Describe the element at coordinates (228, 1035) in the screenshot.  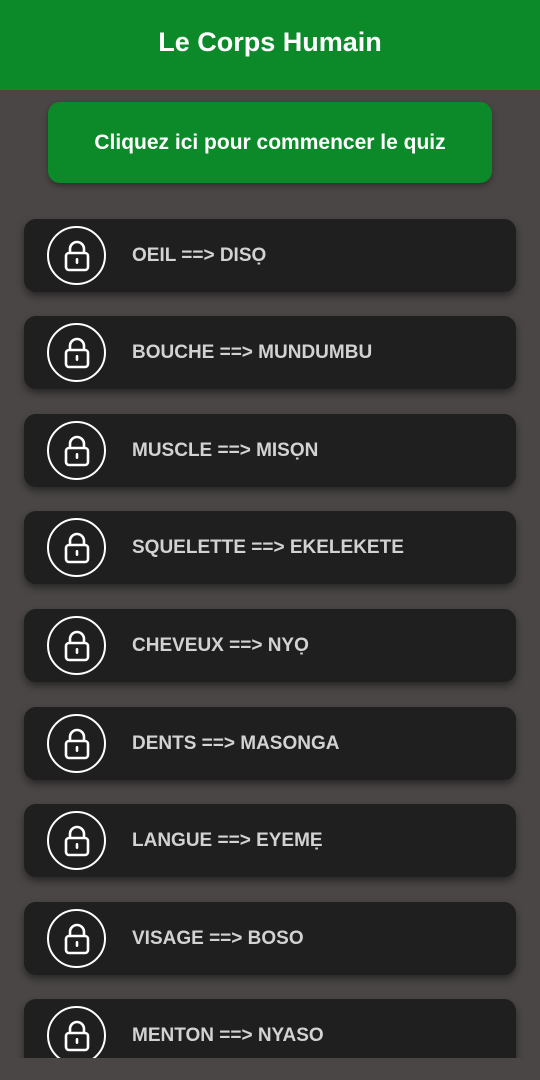
I see `card-label: MENTON ==> NYASO` at that location.